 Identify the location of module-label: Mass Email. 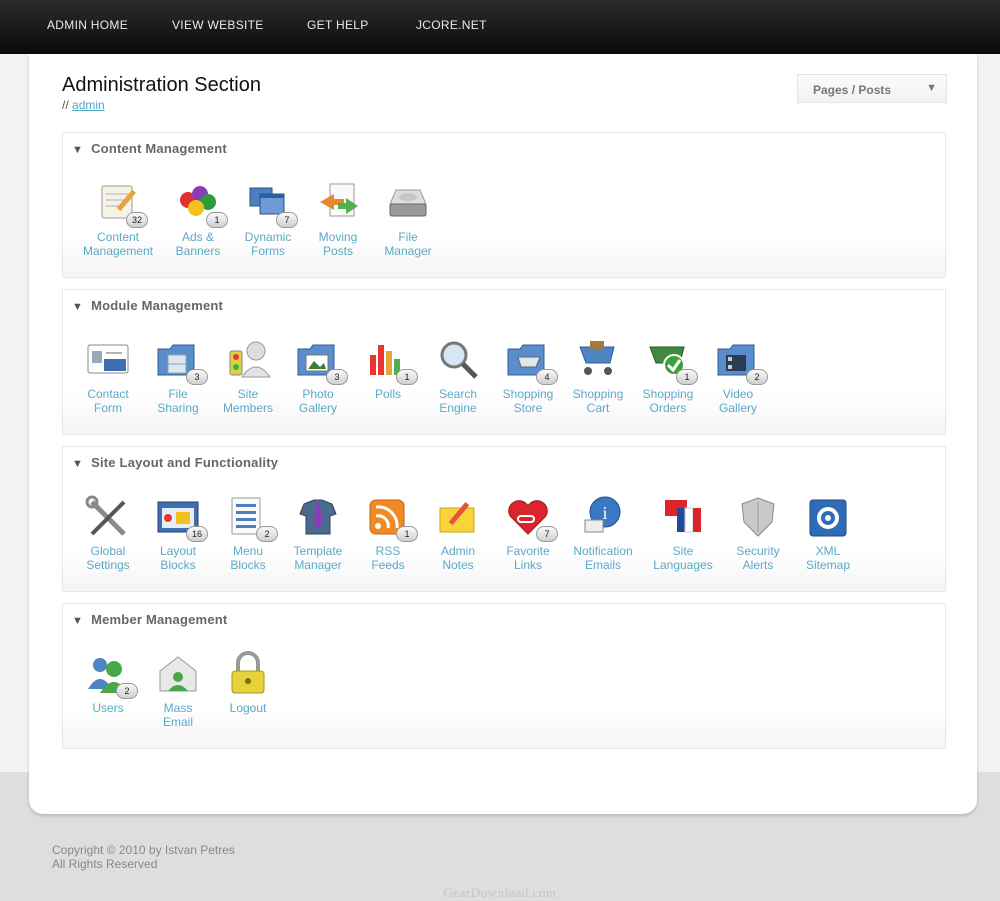
(177, 715).